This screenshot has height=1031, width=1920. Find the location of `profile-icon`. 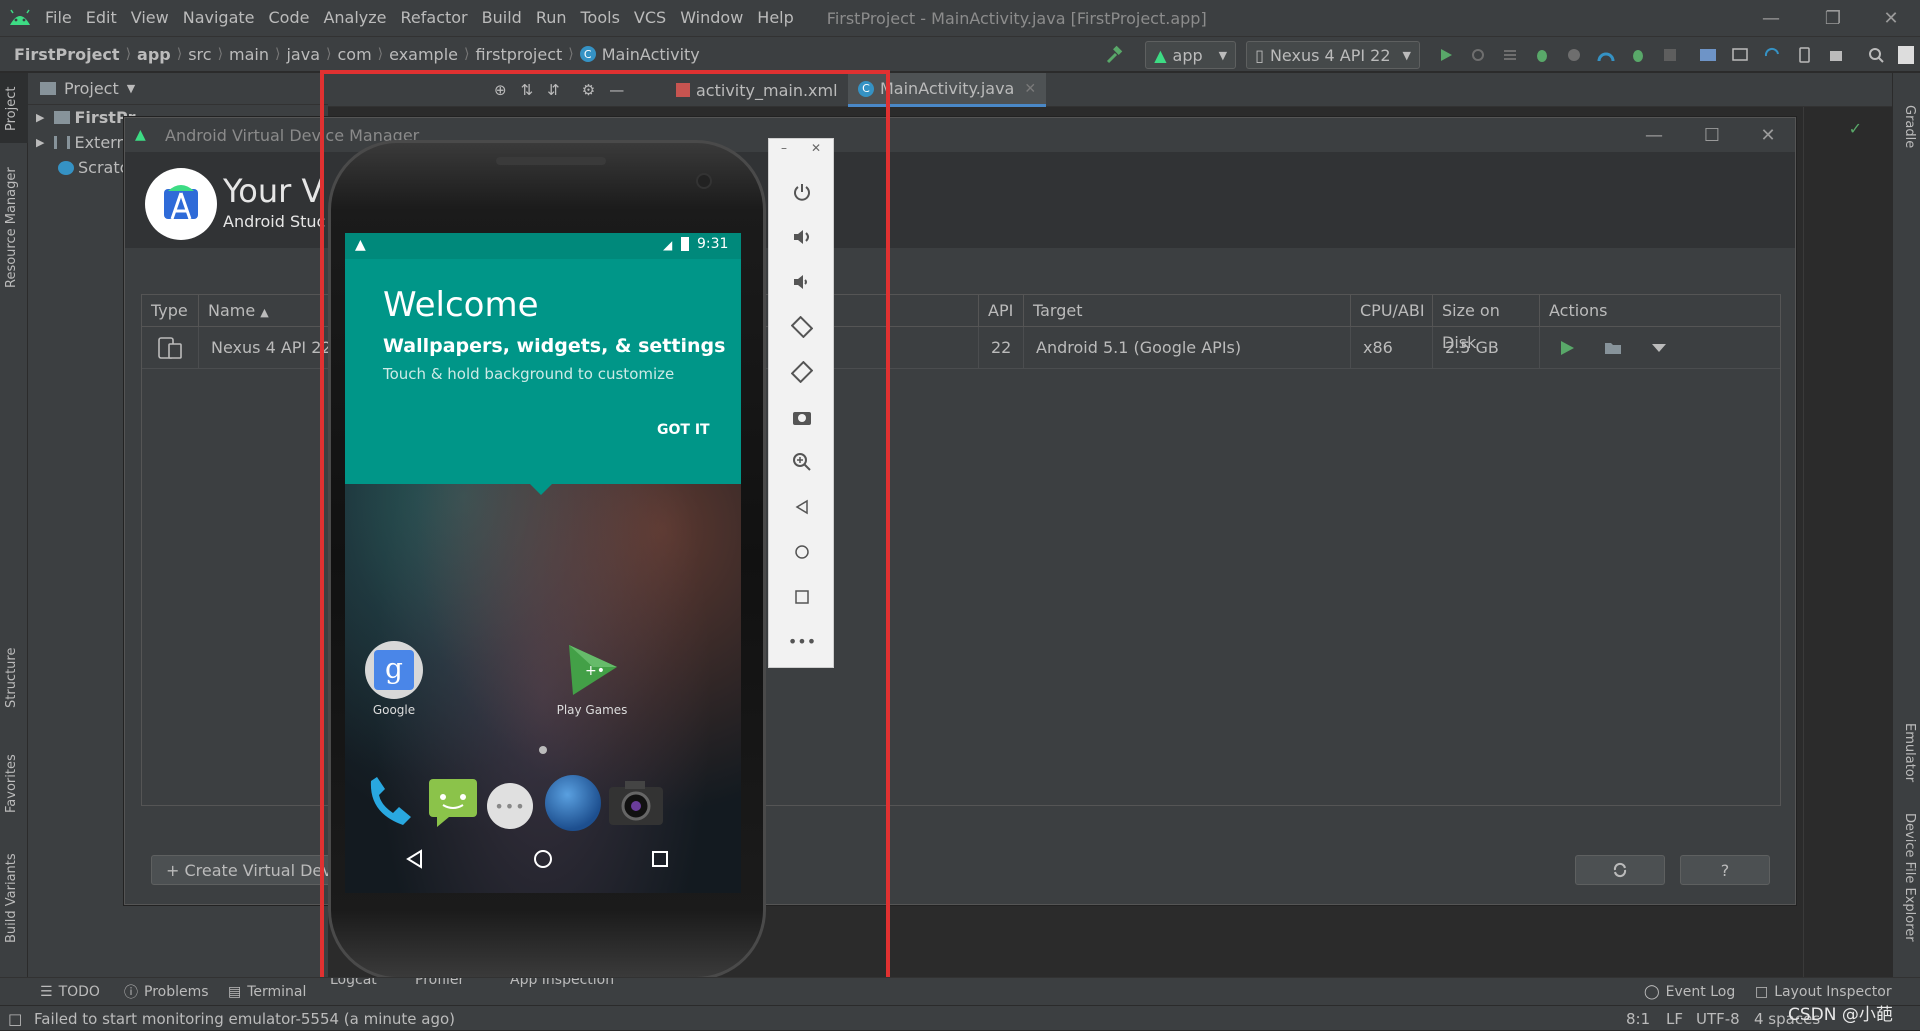

profile-icon is located at coordinates (1606, 55).